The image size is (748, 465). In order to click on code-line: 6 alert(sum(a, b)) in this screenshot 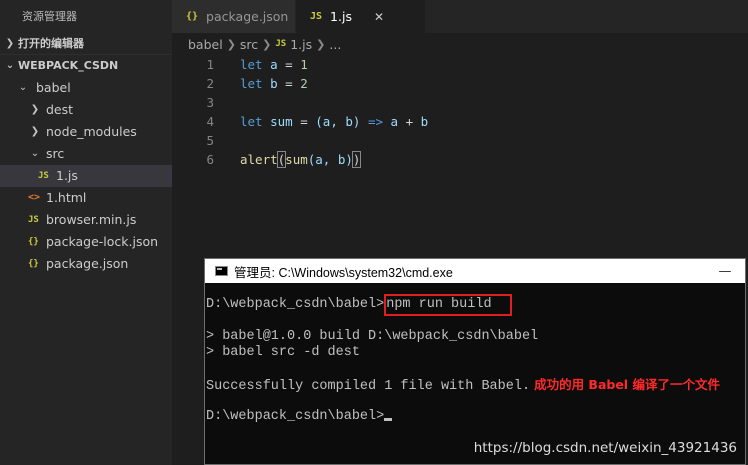, I will do `click(460, 159)`.